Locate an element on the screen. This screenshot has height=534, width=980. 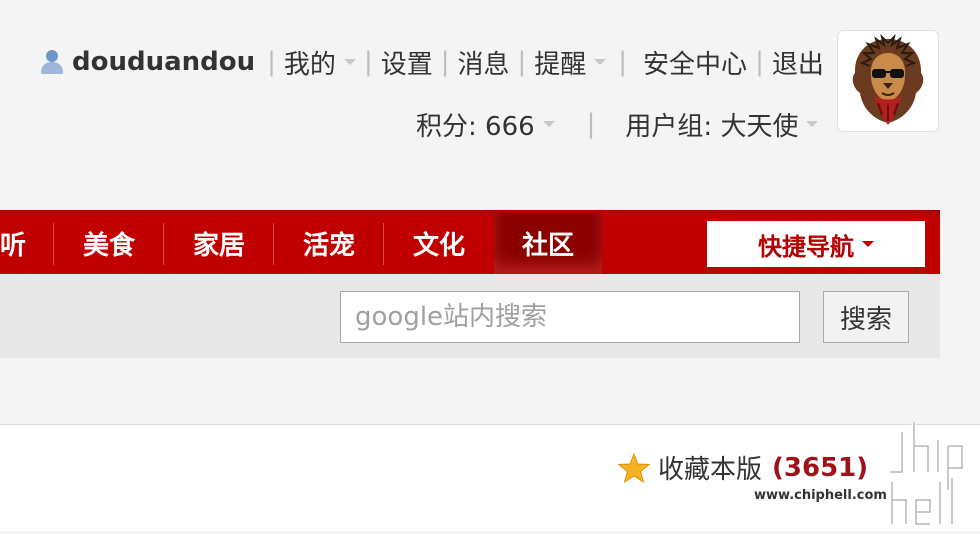
reminders-menu-label: 提醒 is located at coordinates (560, 64).